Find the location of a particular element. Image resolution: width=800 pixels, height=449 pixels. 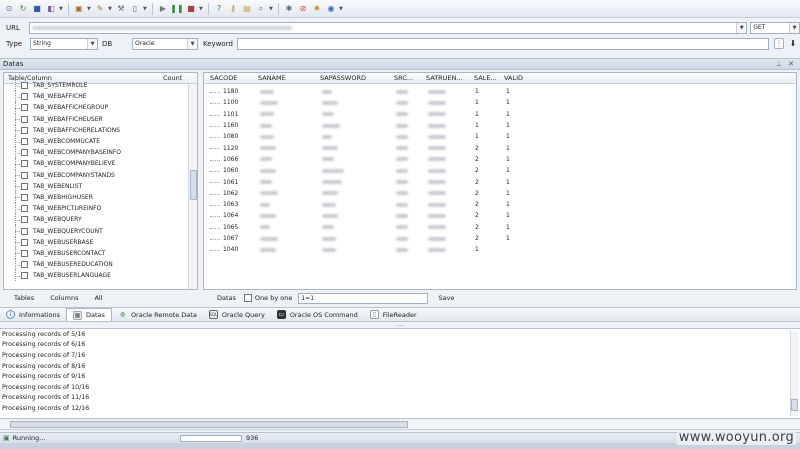

url-input is located at coordinates (383, 27).